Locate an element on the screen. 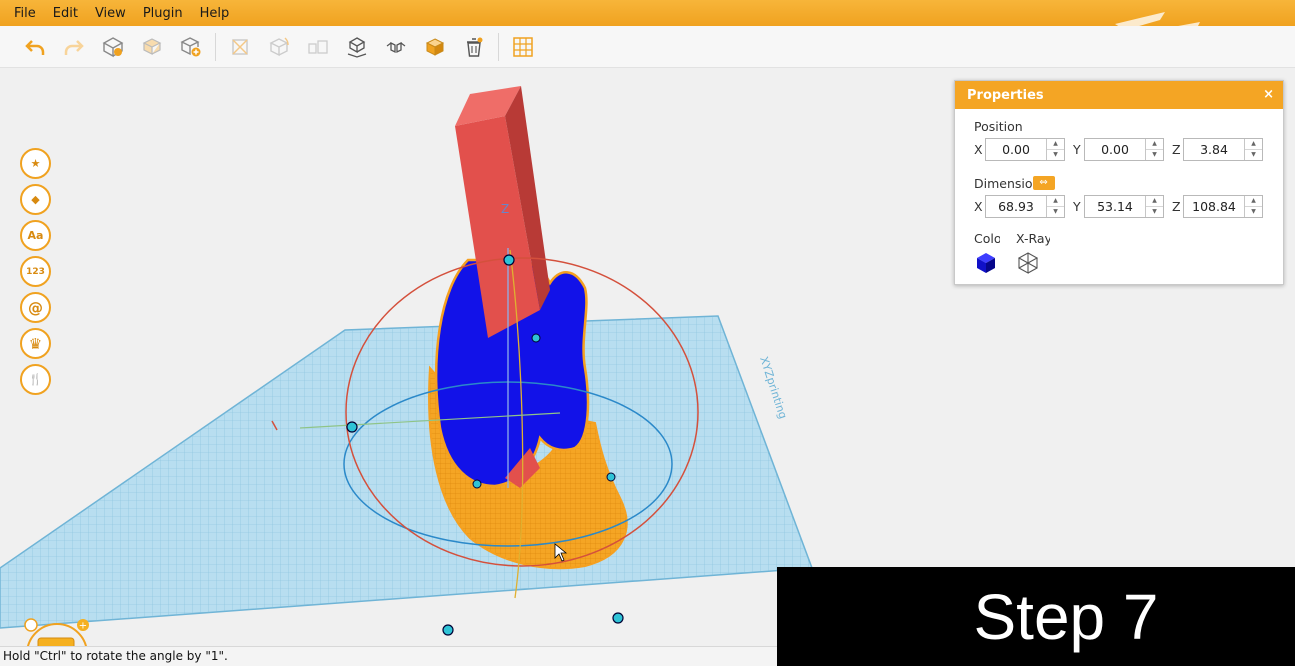 The height and width of the screenshot is (666, 1295). delete-icon is located at coordinates (474, 47).